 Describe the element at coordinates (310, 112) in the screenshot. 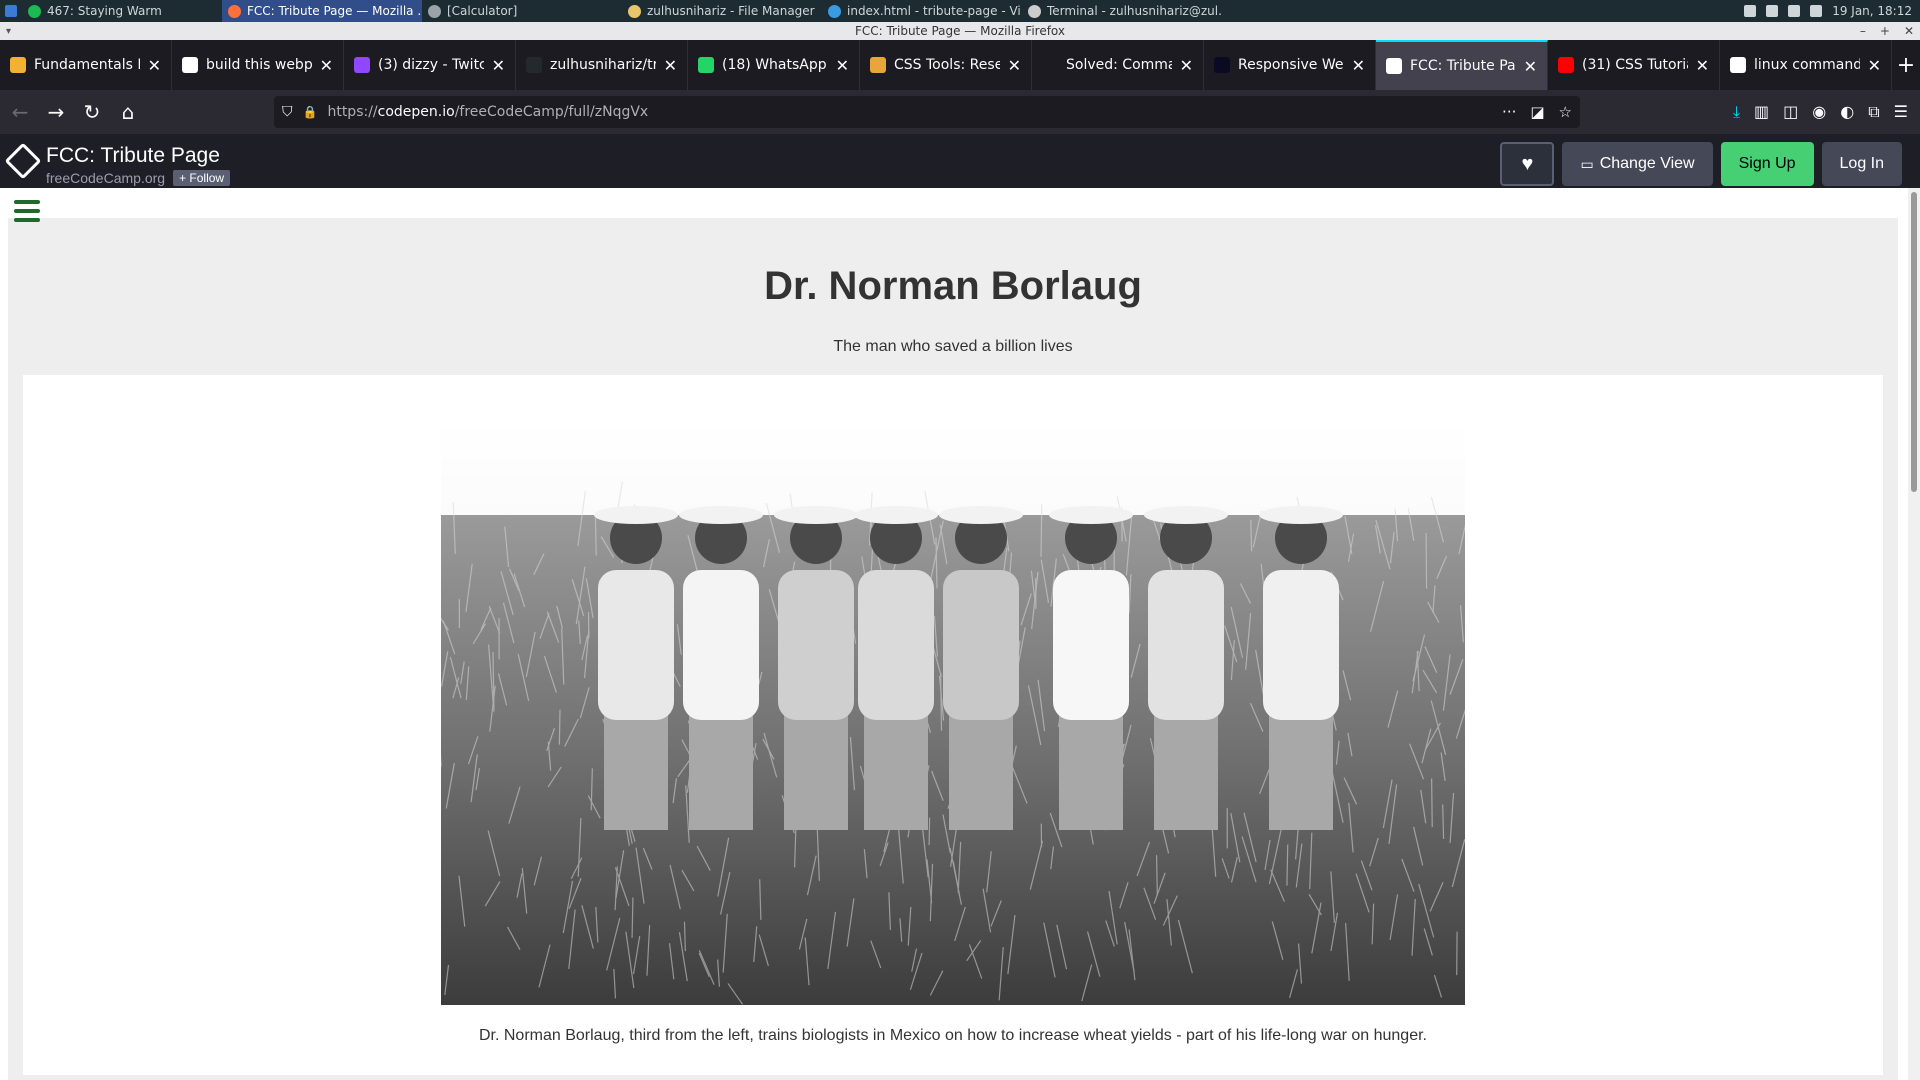

I see `lock-icon: 🔒` at that location.